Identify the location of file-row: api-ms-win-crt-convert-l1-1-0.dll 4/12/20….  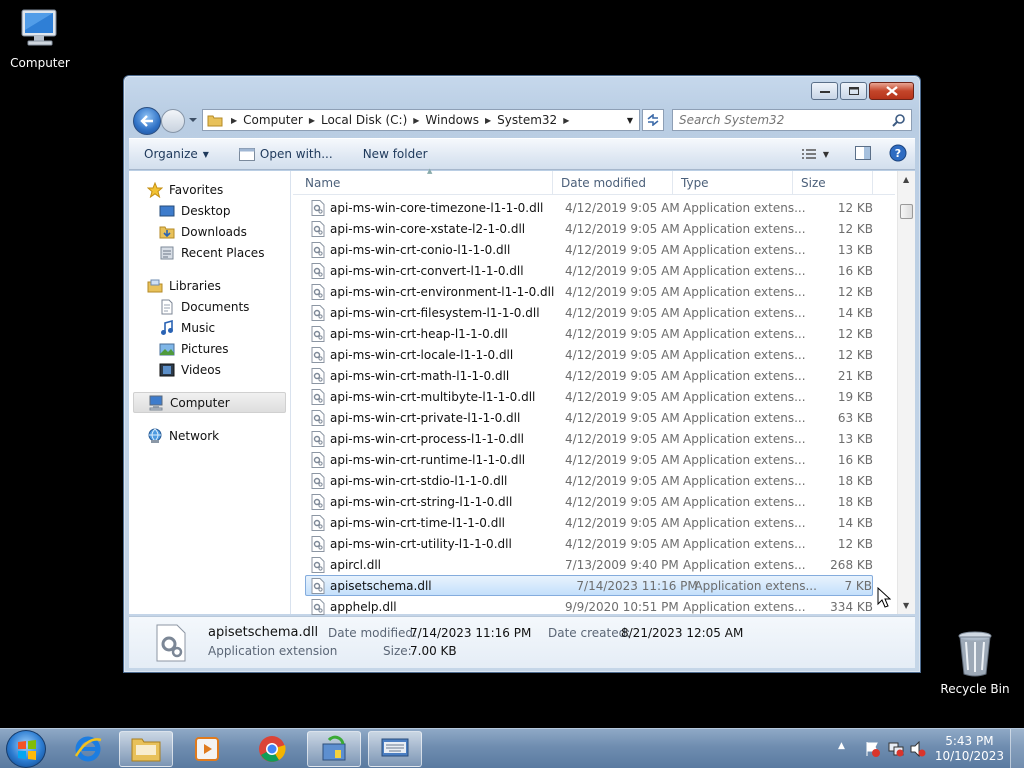
(593, 270).